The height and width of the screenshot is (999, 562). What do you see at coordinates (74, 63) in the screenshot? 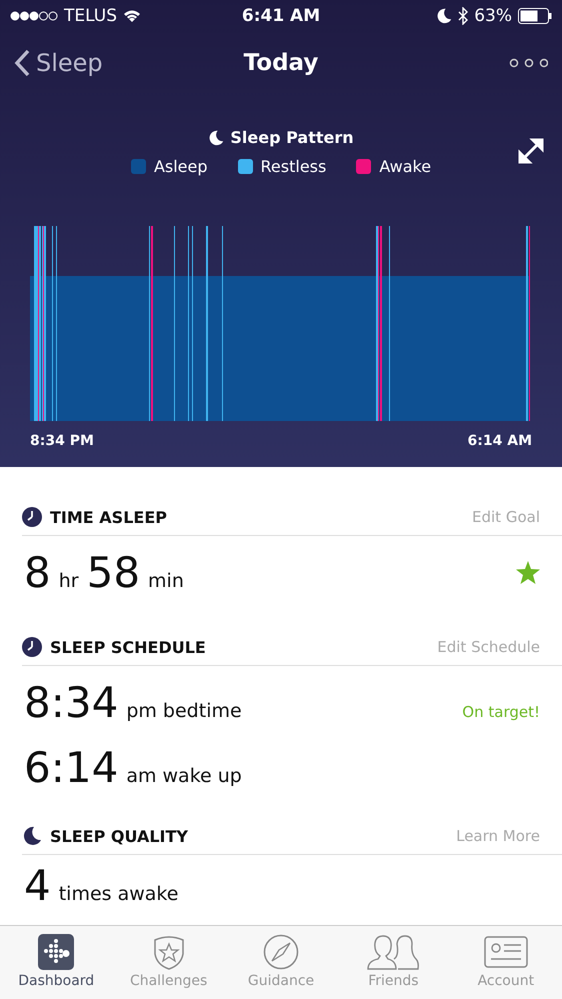
I see `back-button: Sleep` at bounding box center [74, 63].